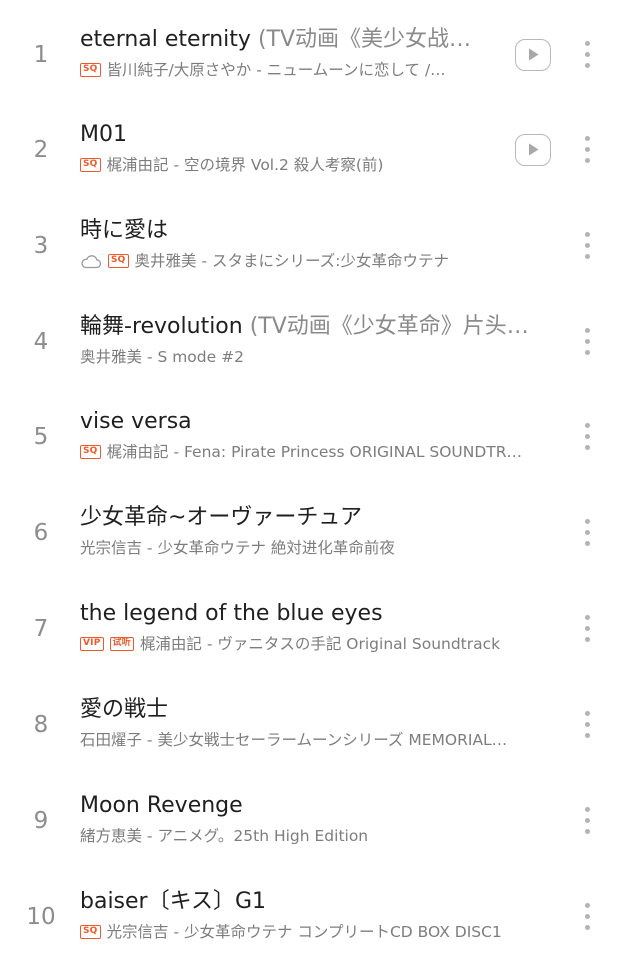  What do you see at coordinates (41, 821) in the screenshot?
I see `song-index: 9` at bounding box center [41, 821].